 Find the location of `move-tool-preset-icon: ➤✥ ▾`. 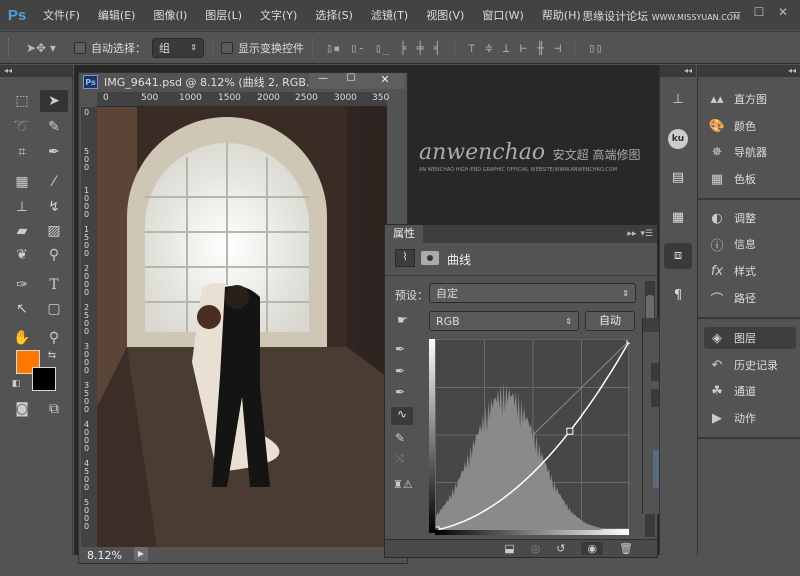

move-tool-preset-icon: ➤✥ ▾ is located at coordinates (41, 48).